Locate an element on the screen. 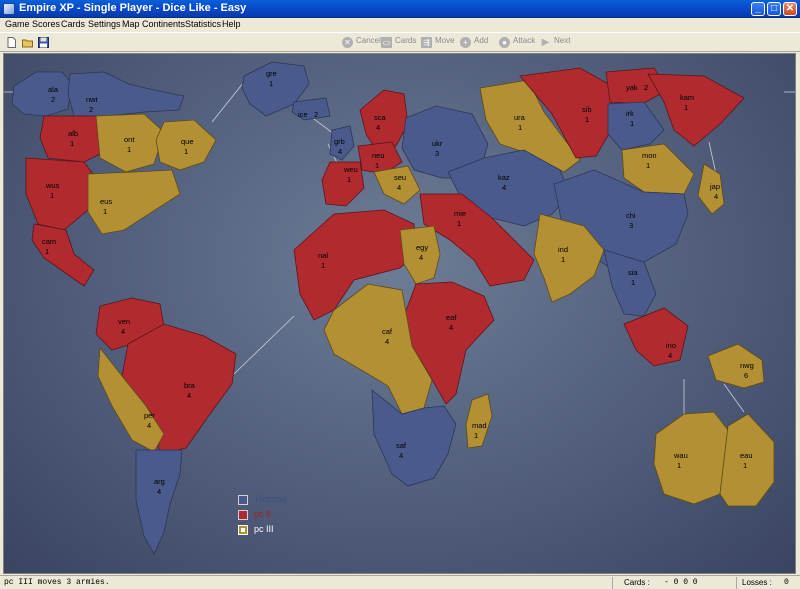 The height and width of the screenshot is (589, 800). label-neu-code: neu is located at coordinates (378, 155).